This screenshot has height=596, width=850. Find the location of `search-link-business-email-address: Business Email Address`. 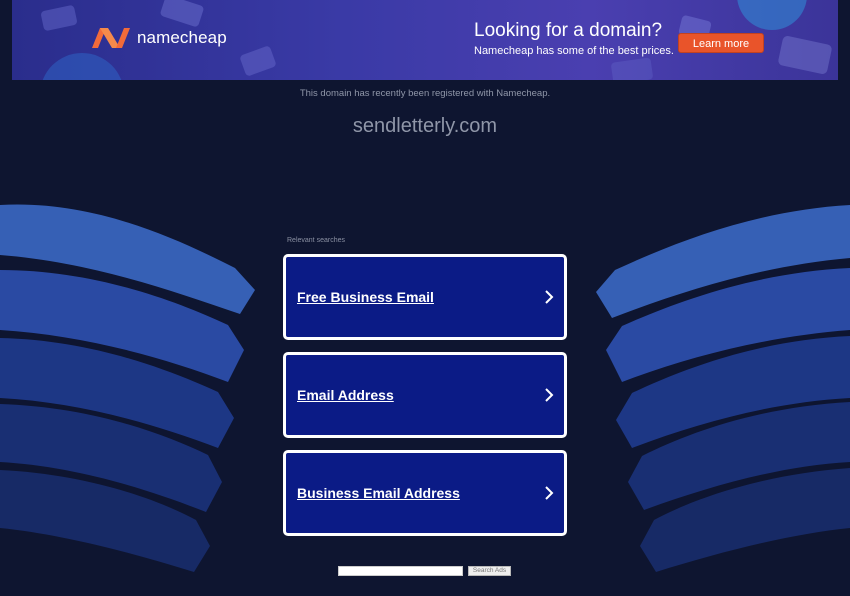

search-link-business-email-address: Business Email Address is located at coordinates (425, 493).